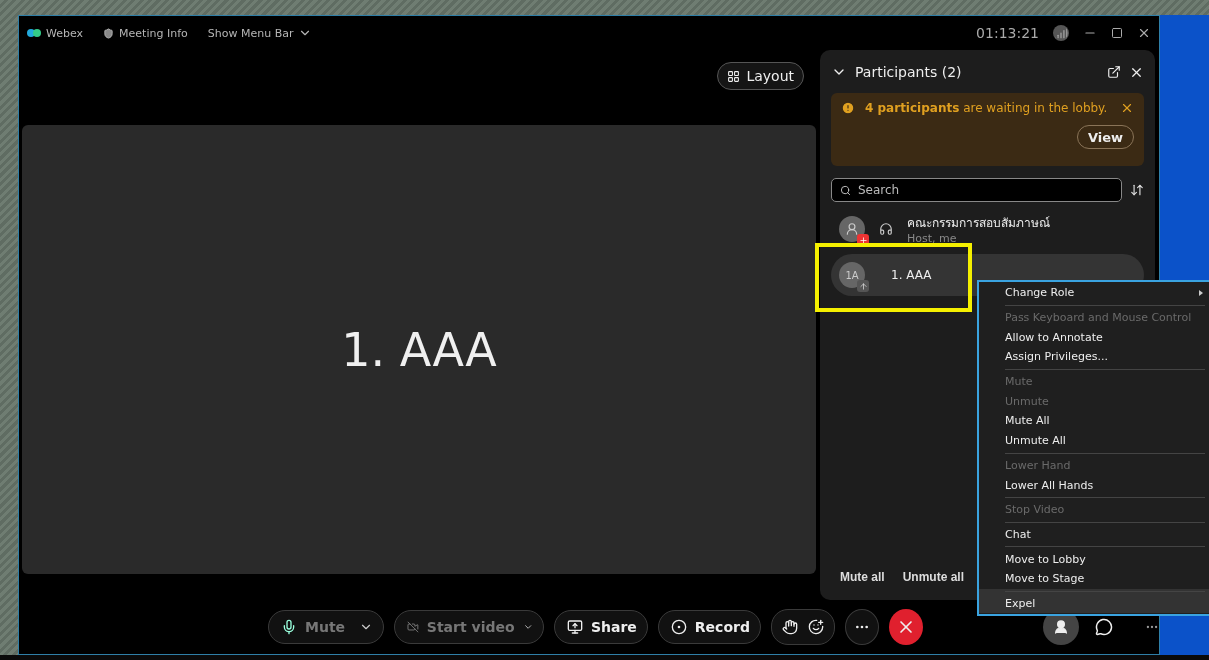 The image size is (1209, 660). What do you see at coordinates (1104, 627) in the screenshot?
I see `chat-icon` at bounding box center [1104, 627].